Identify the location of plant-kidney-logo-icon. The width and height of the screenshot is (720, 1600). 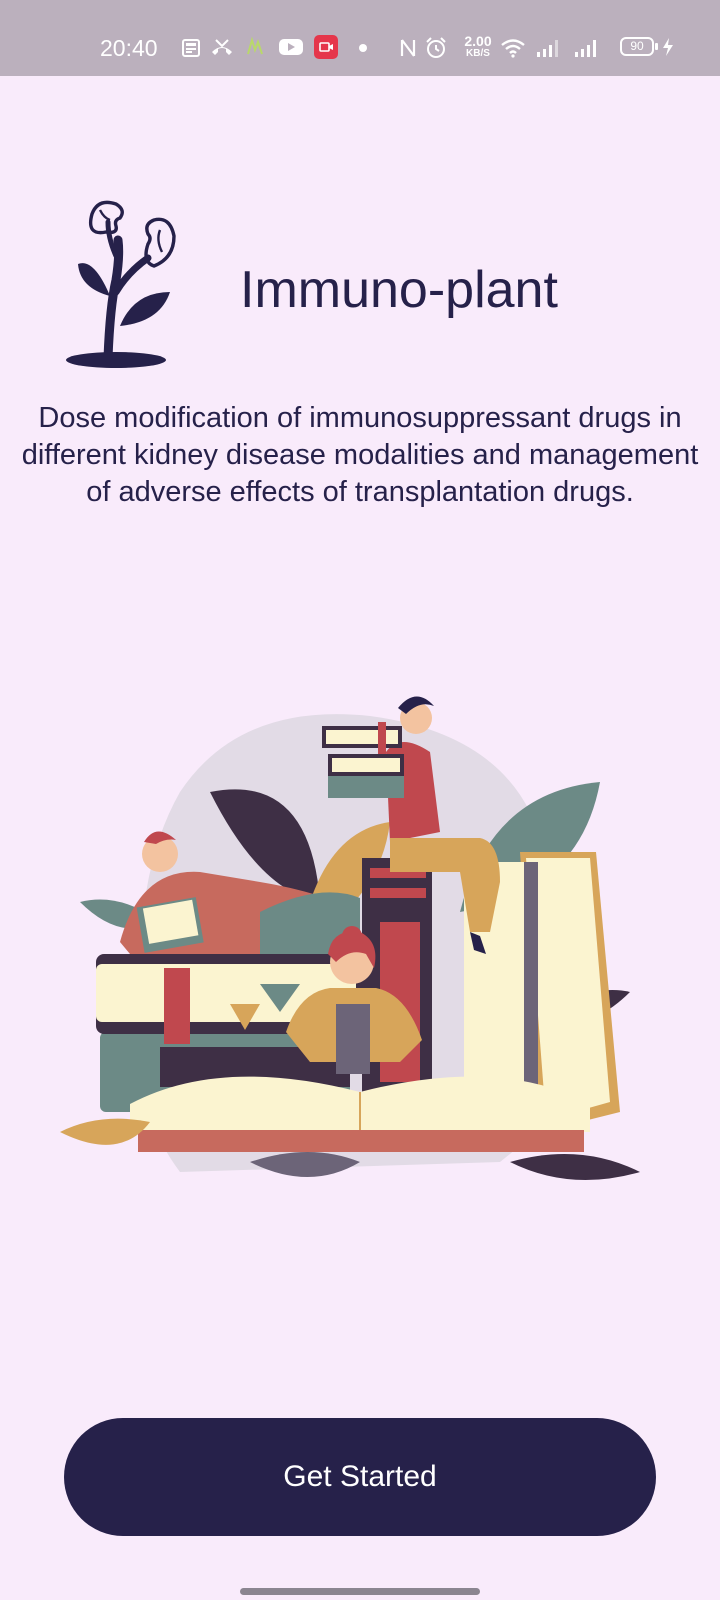
(121, 284).